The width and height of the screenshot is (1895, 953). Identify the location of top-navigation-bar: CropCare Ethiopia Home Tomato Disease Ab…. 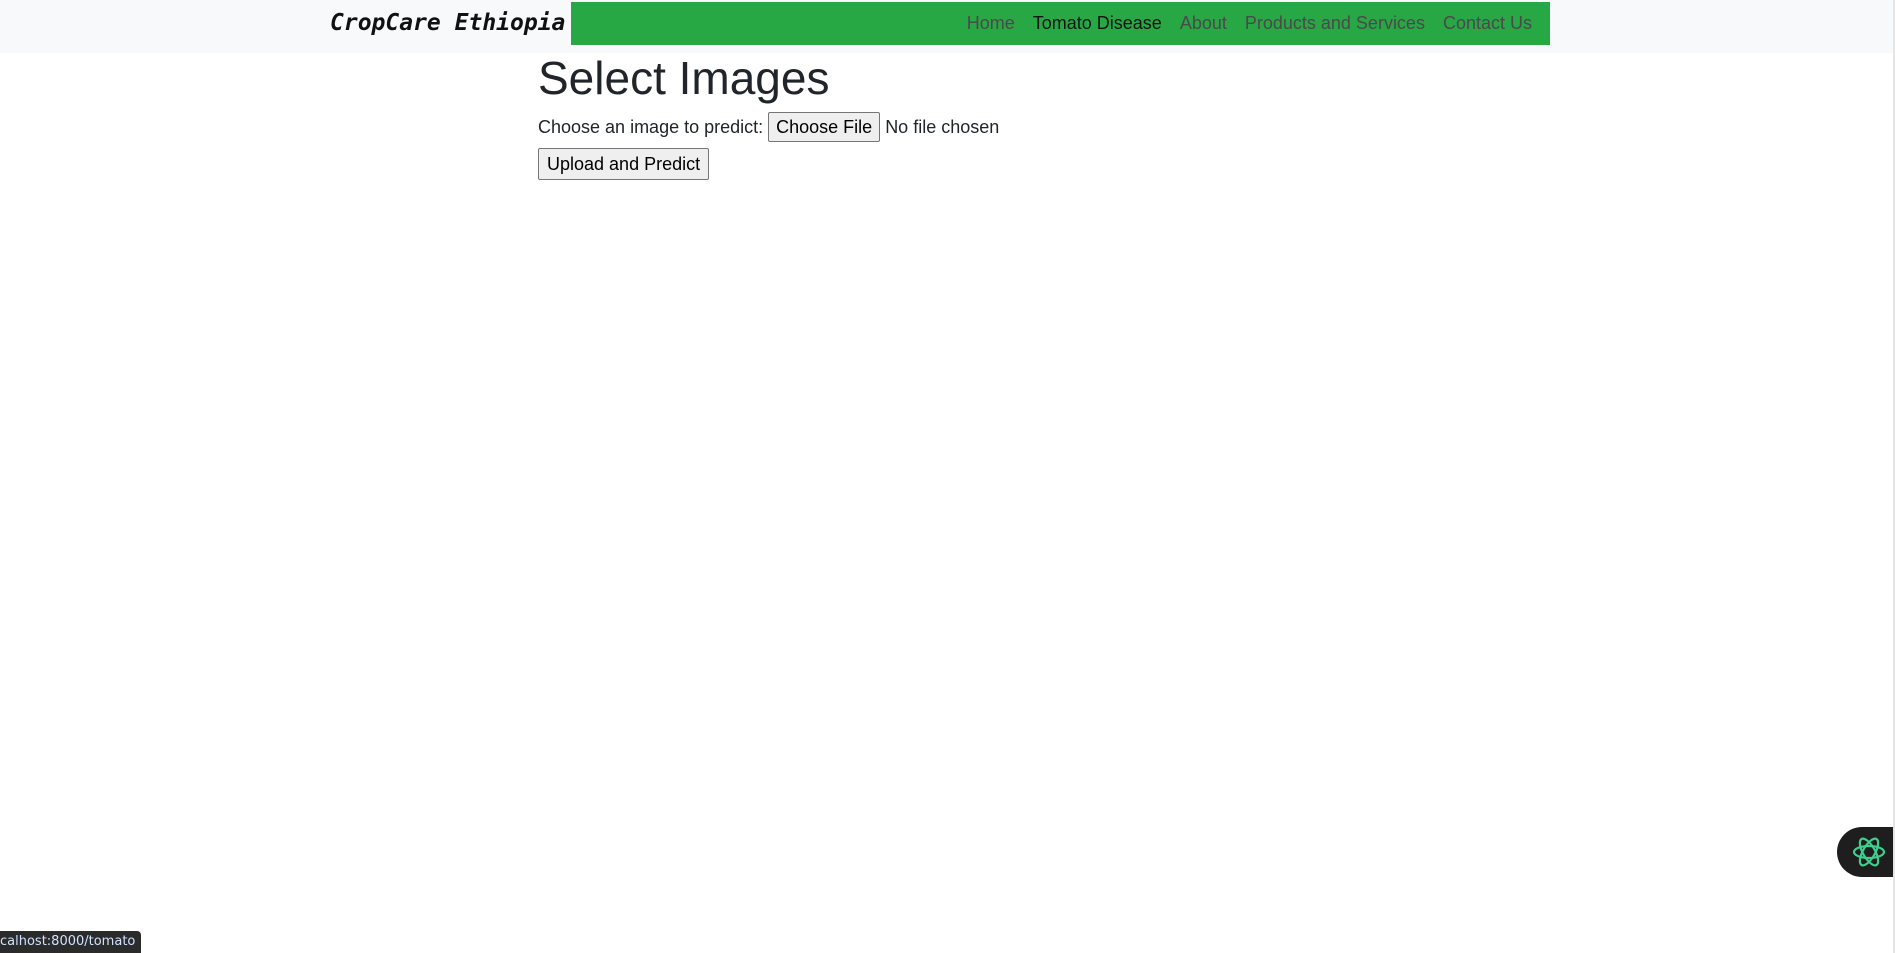
(947, 26).